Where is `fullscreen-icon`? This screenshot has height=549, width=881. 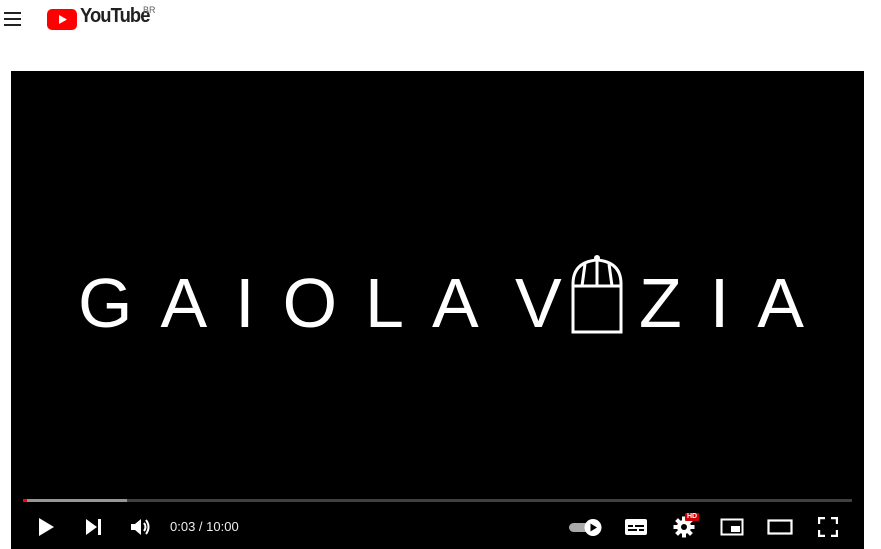 fullscreen-icon is located at coordinates (828, 527).